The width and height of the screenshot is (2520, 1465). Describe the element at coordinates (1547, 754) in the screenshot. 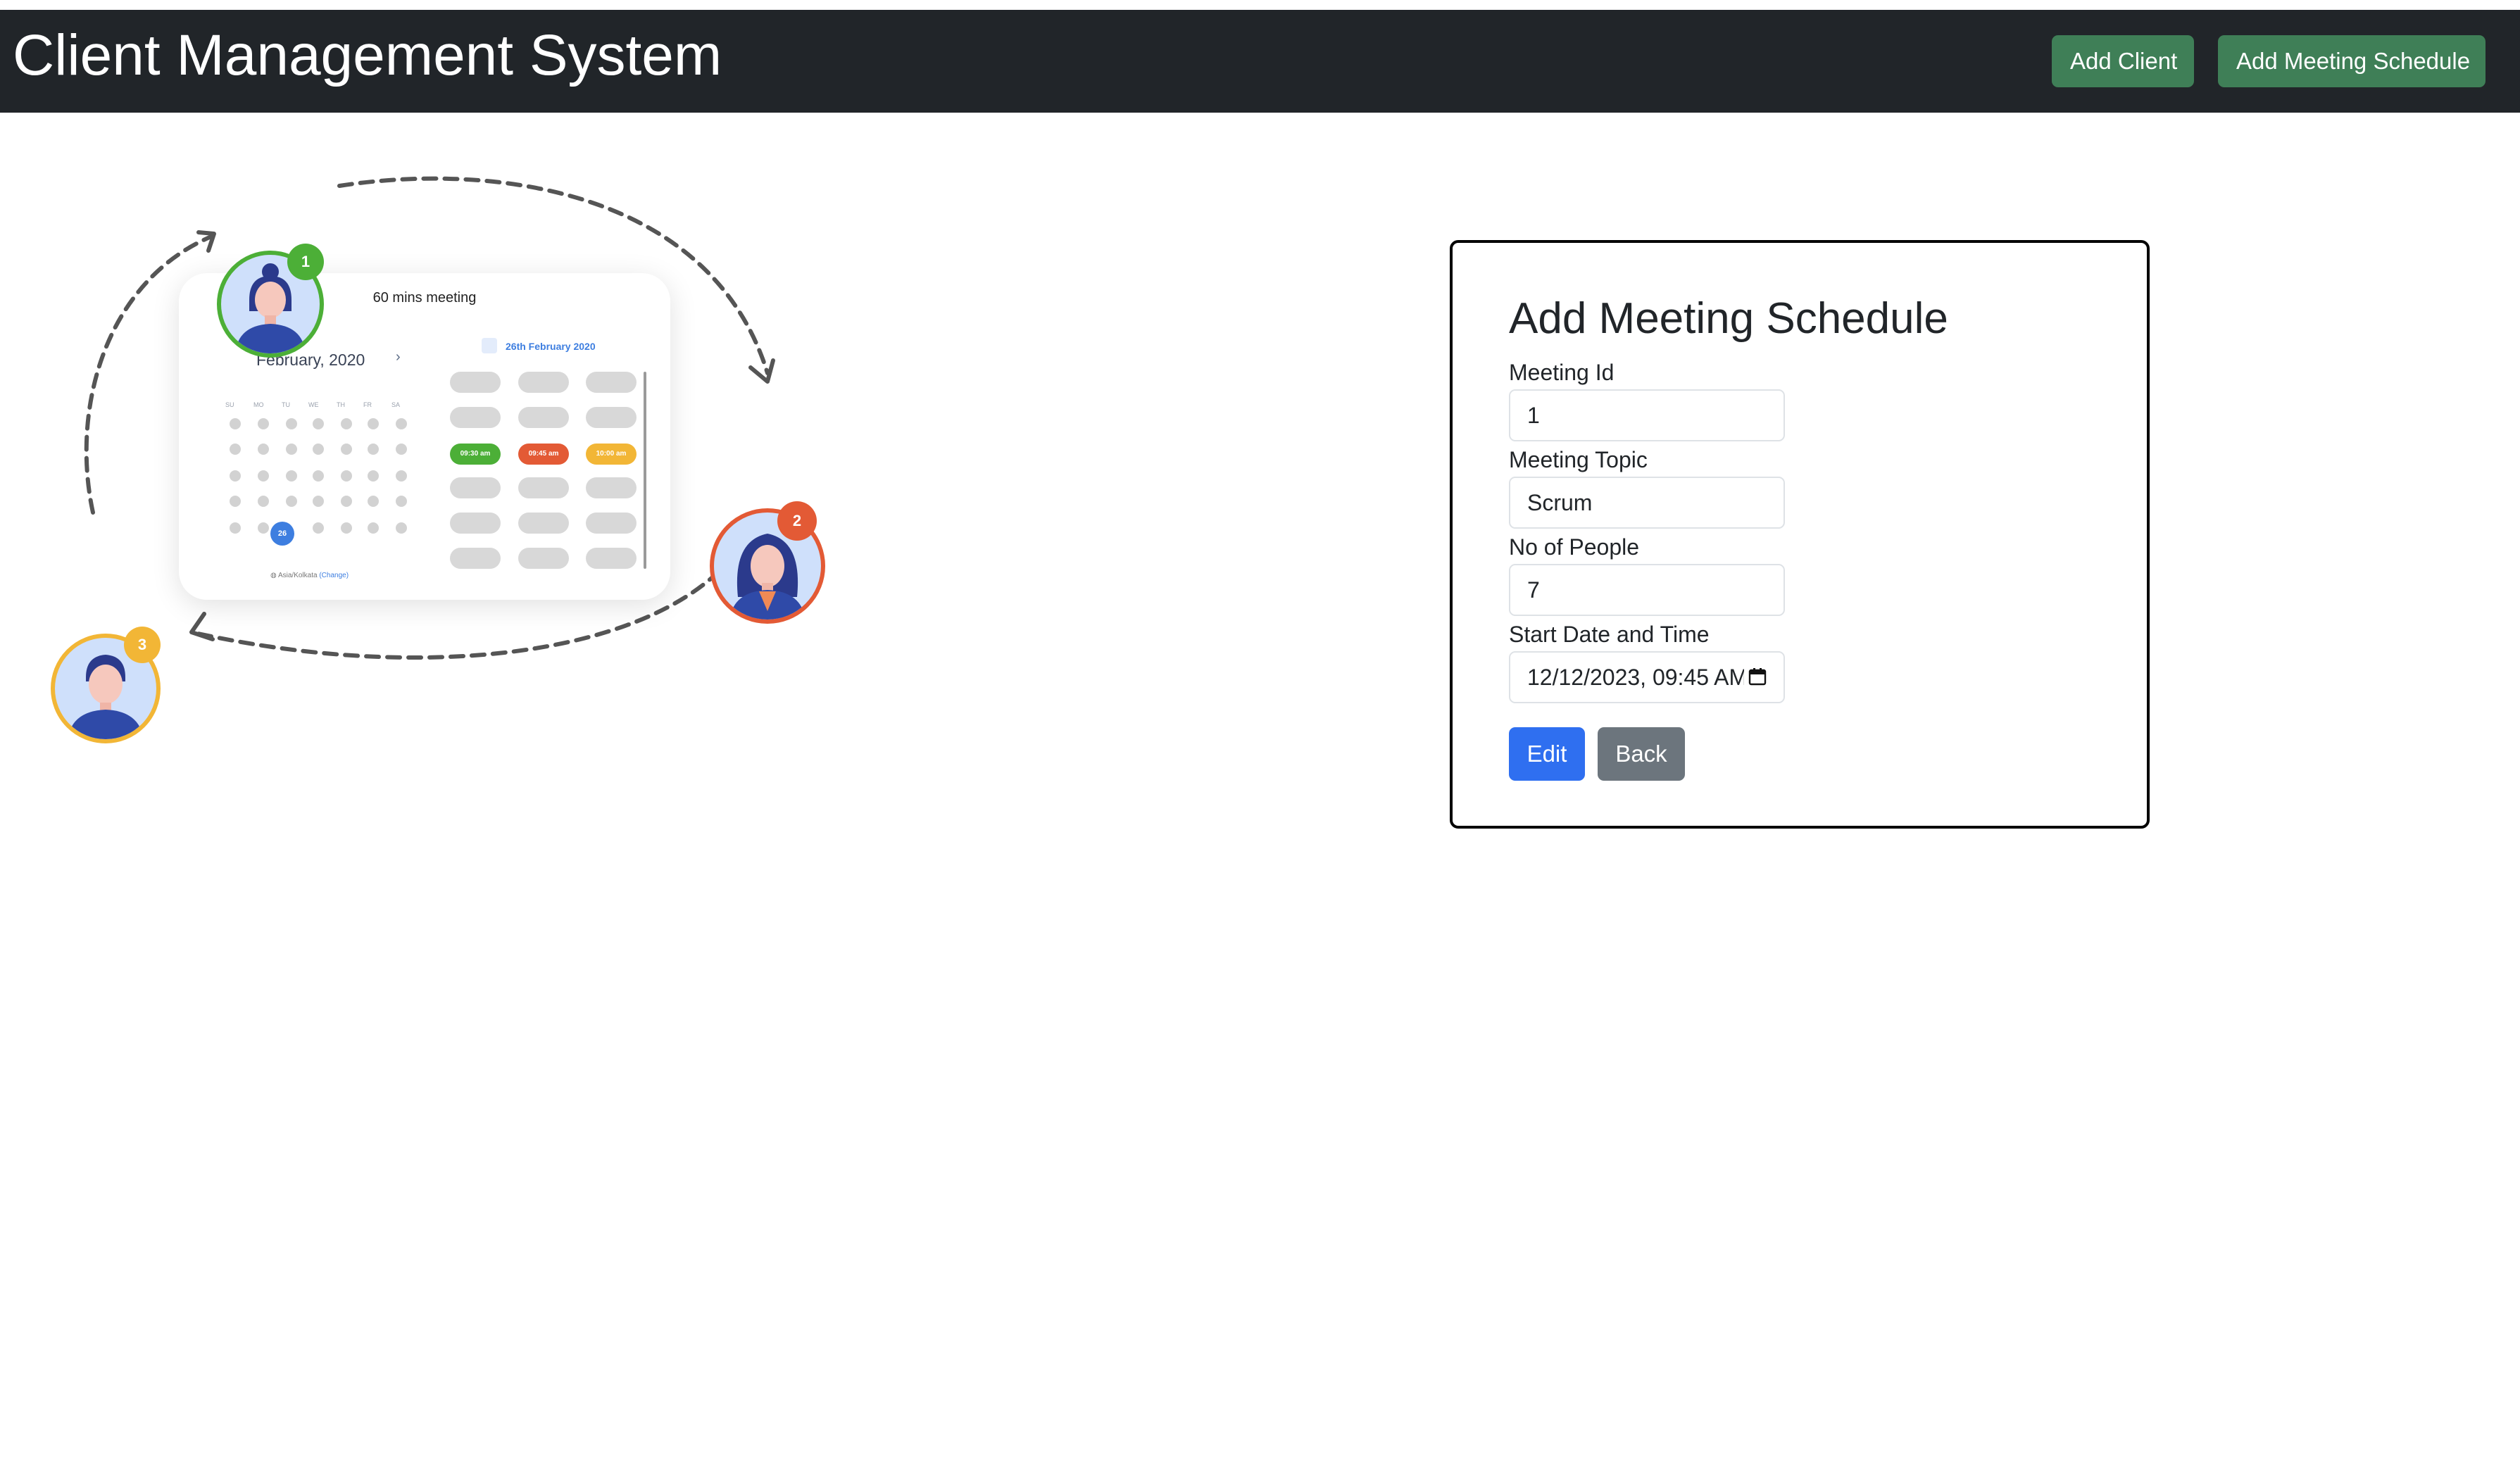

I see `edit-button: Edit` at that location.